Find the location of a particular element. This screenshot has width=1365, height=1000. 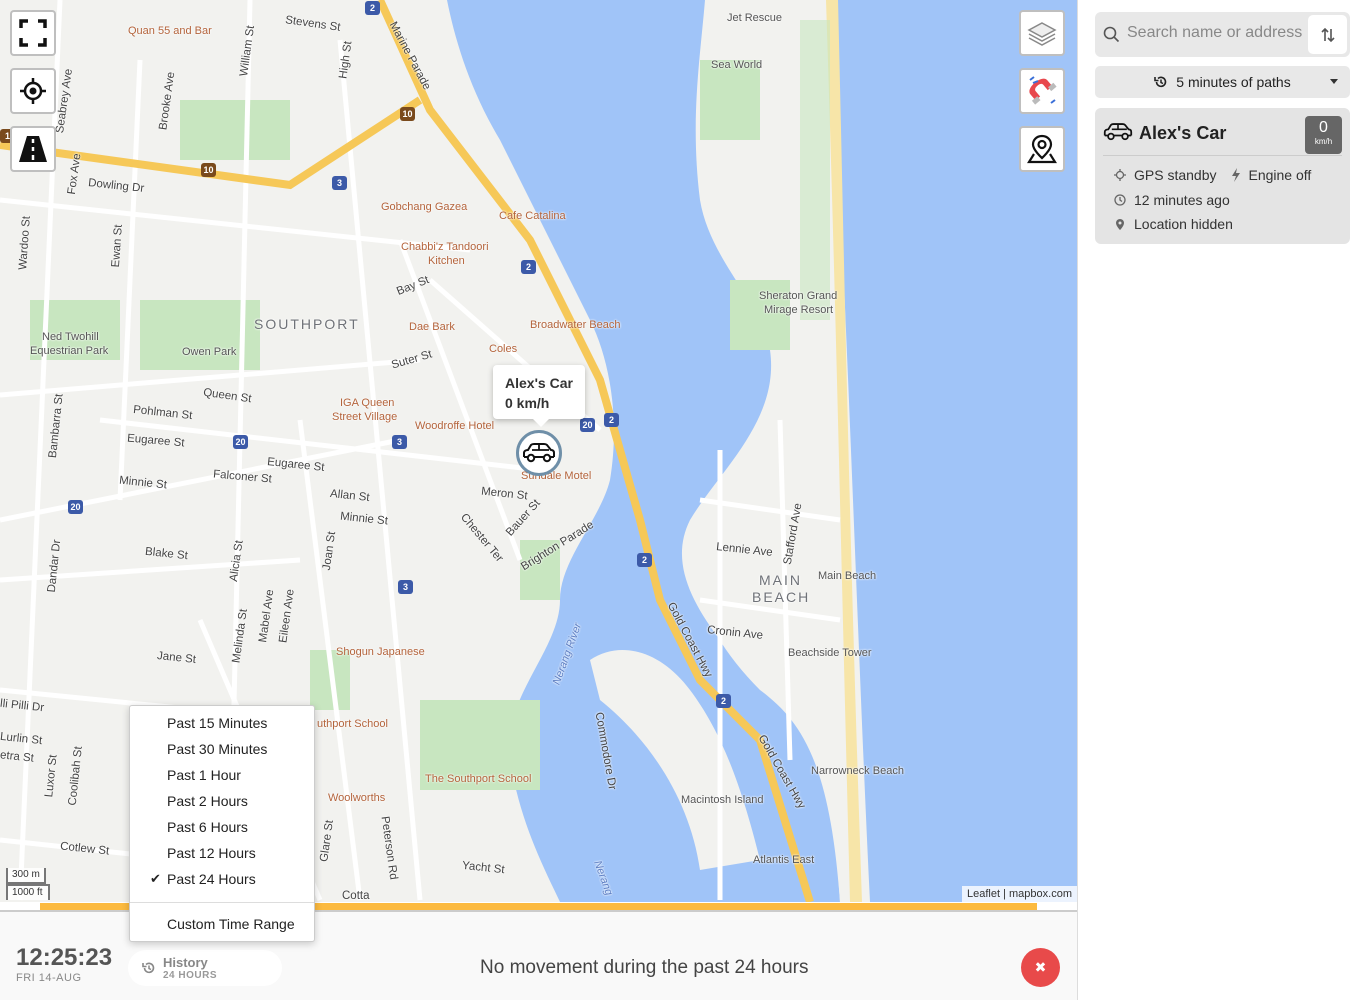

menu-item-past-1-hour: Past 1 Hour is located at coordinates (222, 775).